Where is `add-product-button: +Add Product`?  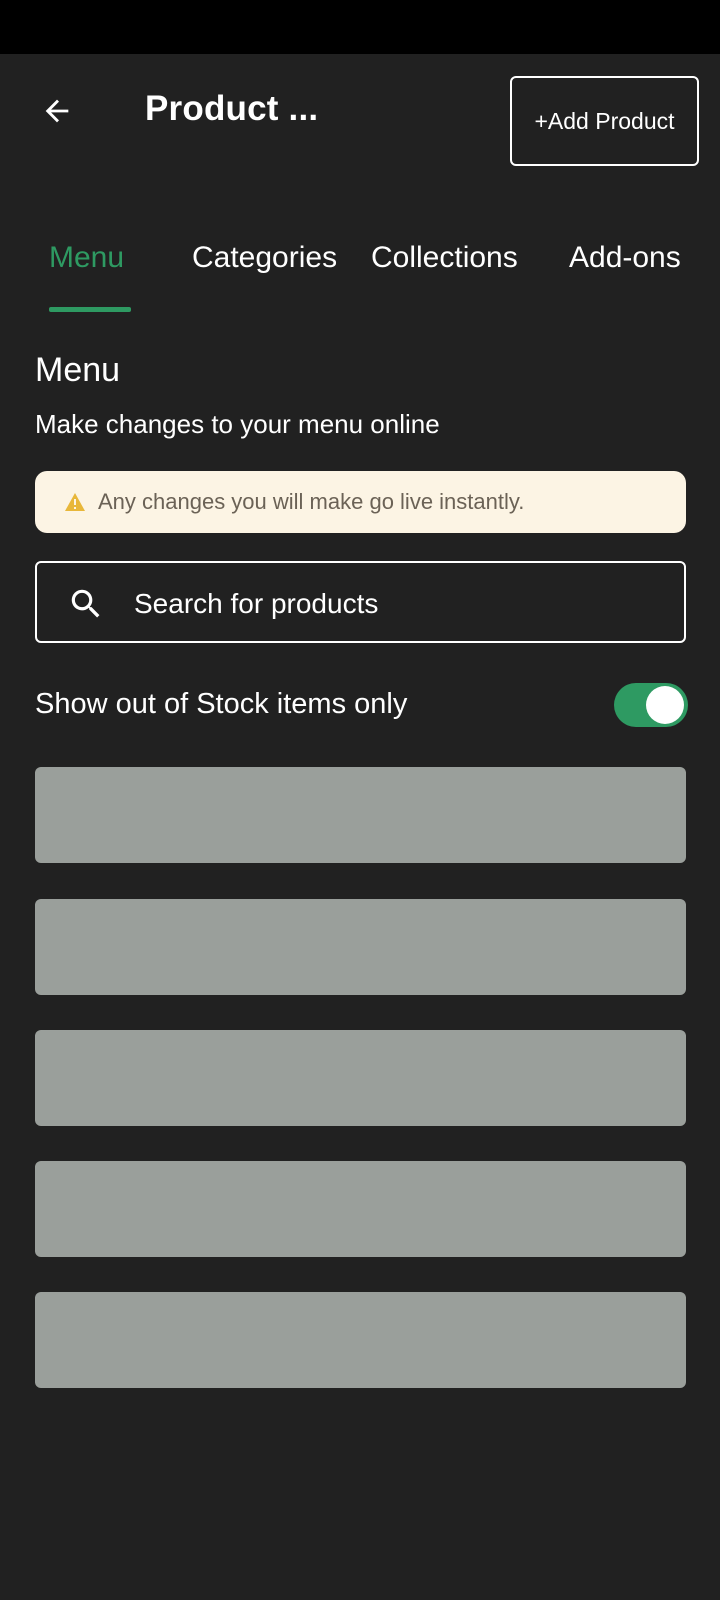
add-product-button: +Add Product is located at coordinates (604, 121).